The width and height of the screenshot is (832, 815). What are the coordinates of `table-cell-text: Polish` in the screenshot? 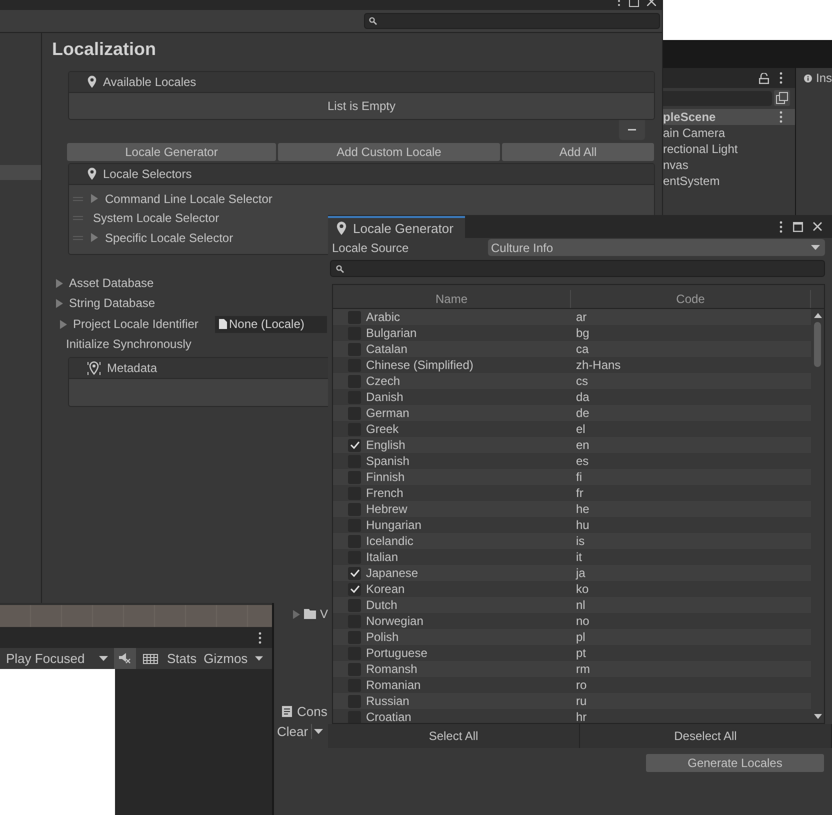 It's located at (383, 637).